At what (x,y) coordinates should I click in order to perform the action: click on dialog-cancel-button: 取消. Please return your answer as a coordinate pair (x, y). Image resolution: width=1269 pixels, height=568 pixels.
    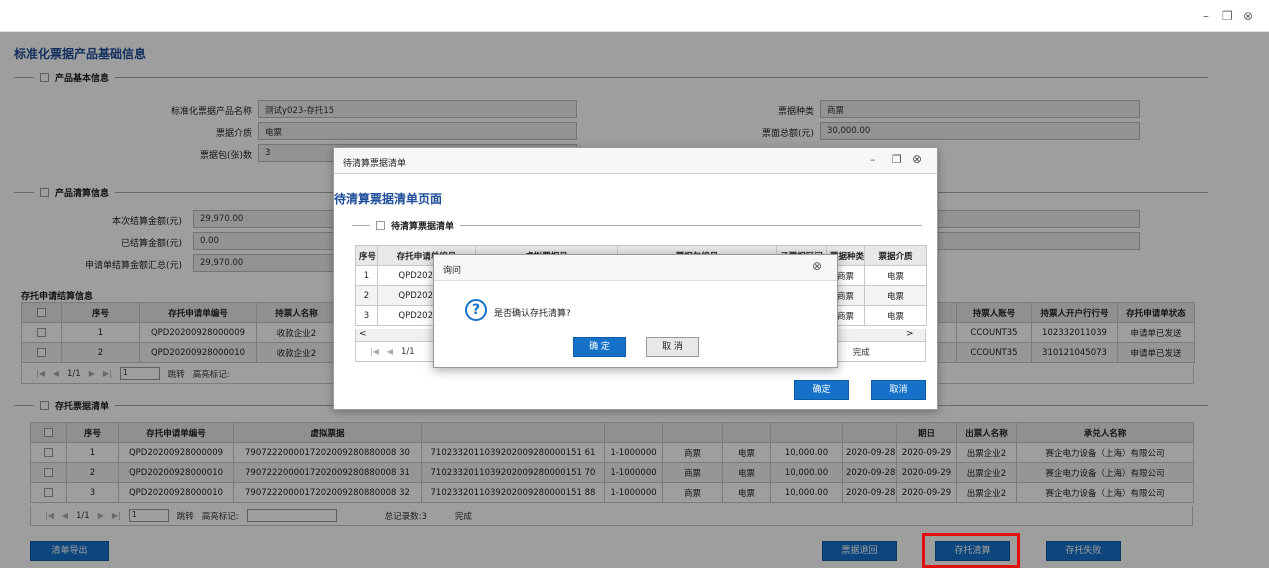
    Looking at the image, I should click on (898, 390).